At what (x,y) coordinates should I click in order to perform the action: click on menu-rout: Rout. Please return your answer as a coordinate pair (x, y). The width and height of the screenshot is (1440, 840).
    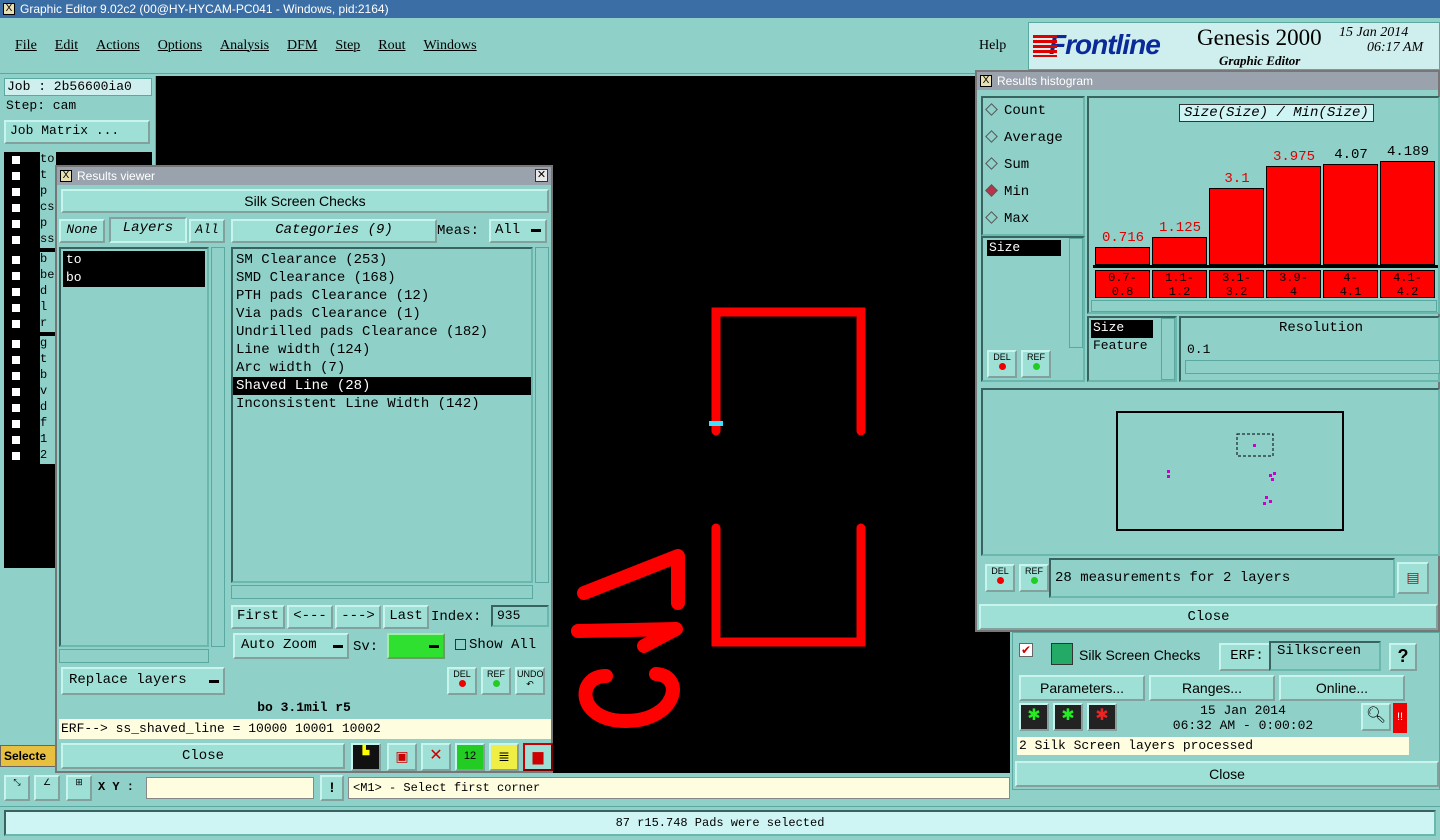
    Looking at the image, I should click on (391, 45).